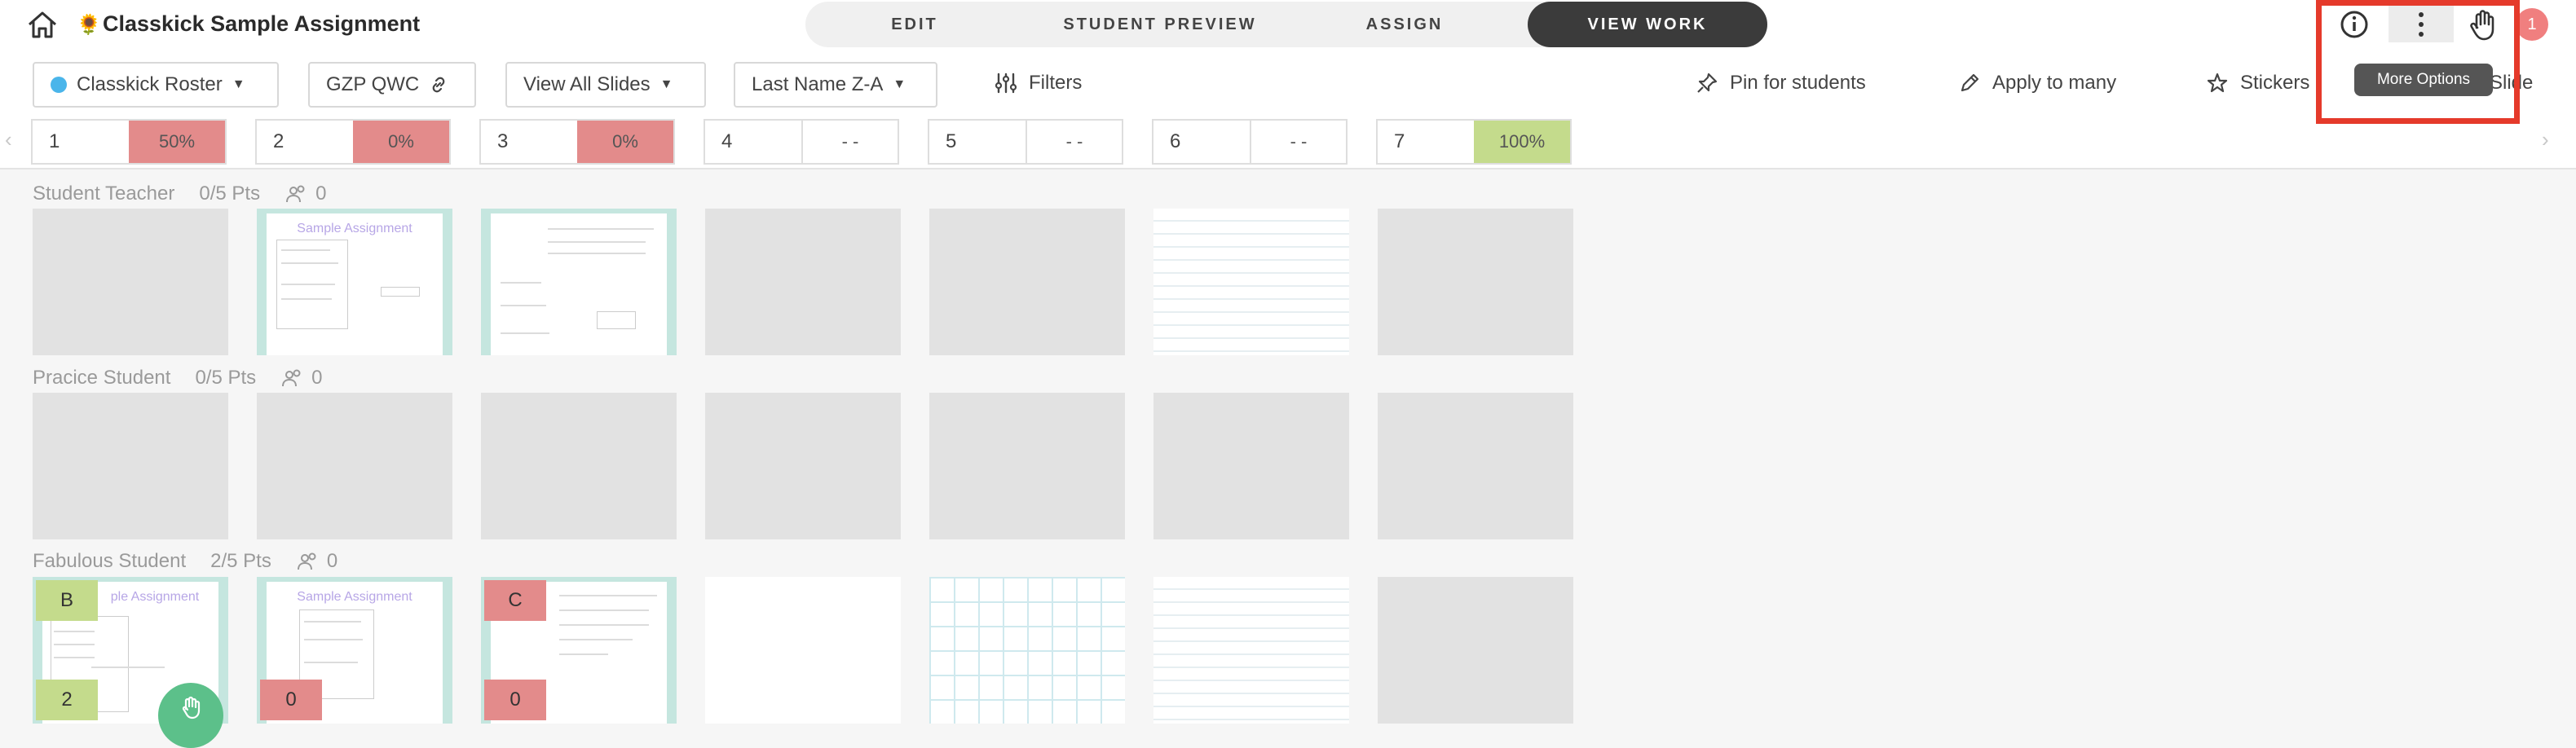 The image size is (2576, 748). I want to click on slide-selector-7: 7 100%, so click(1474, 142).